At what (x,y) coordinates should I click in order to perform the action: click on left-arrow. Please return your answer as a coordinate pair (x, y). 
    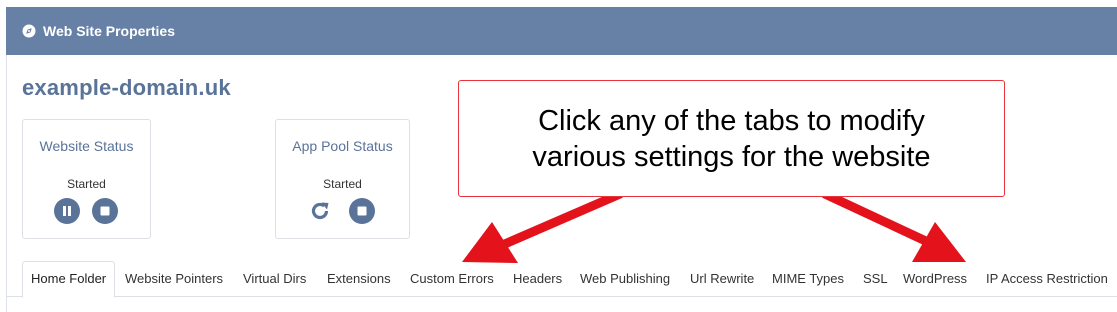
    Looking at the image, I should click on (543, 226).